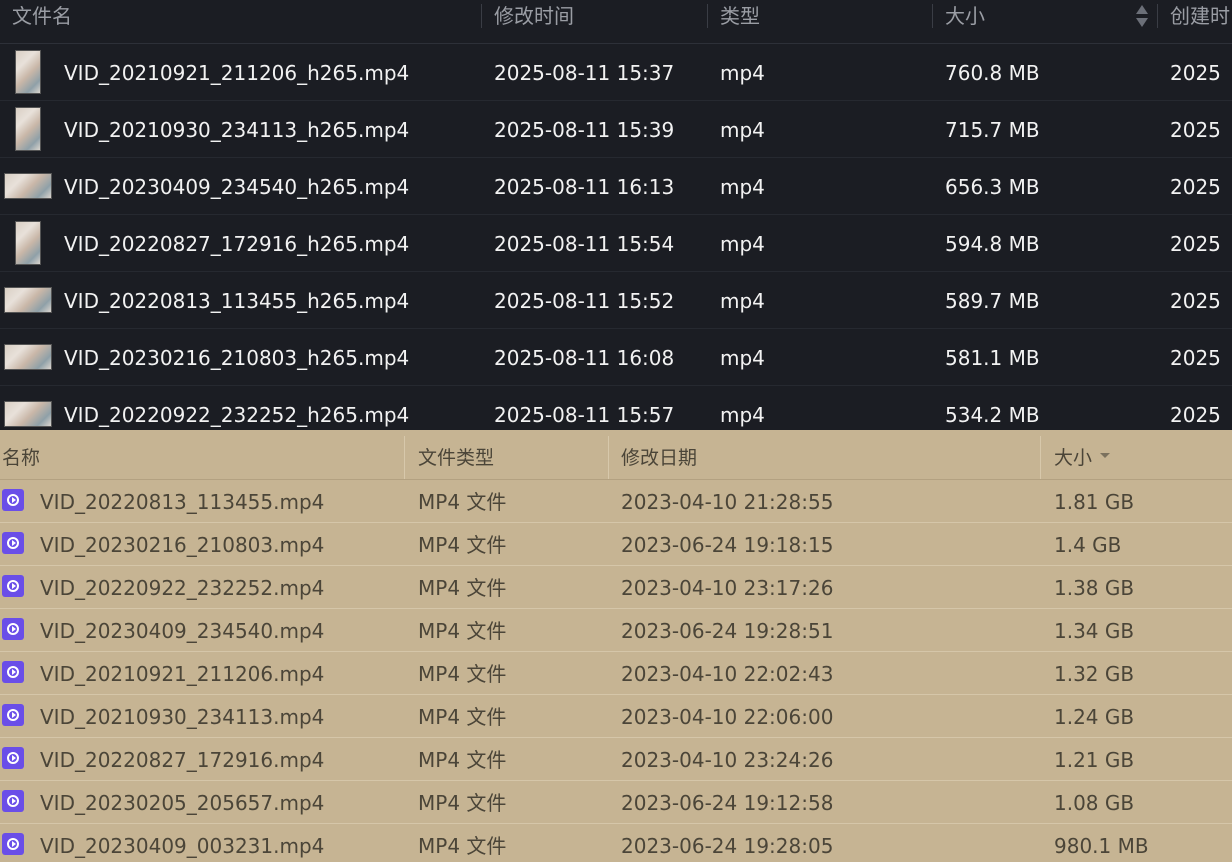 This screenshot has height=862, width=1232. What do you see at coordinates (992, 243) in the screenshot?
I see `file-size: 594.8 MB` at bounding box center [992, 243].